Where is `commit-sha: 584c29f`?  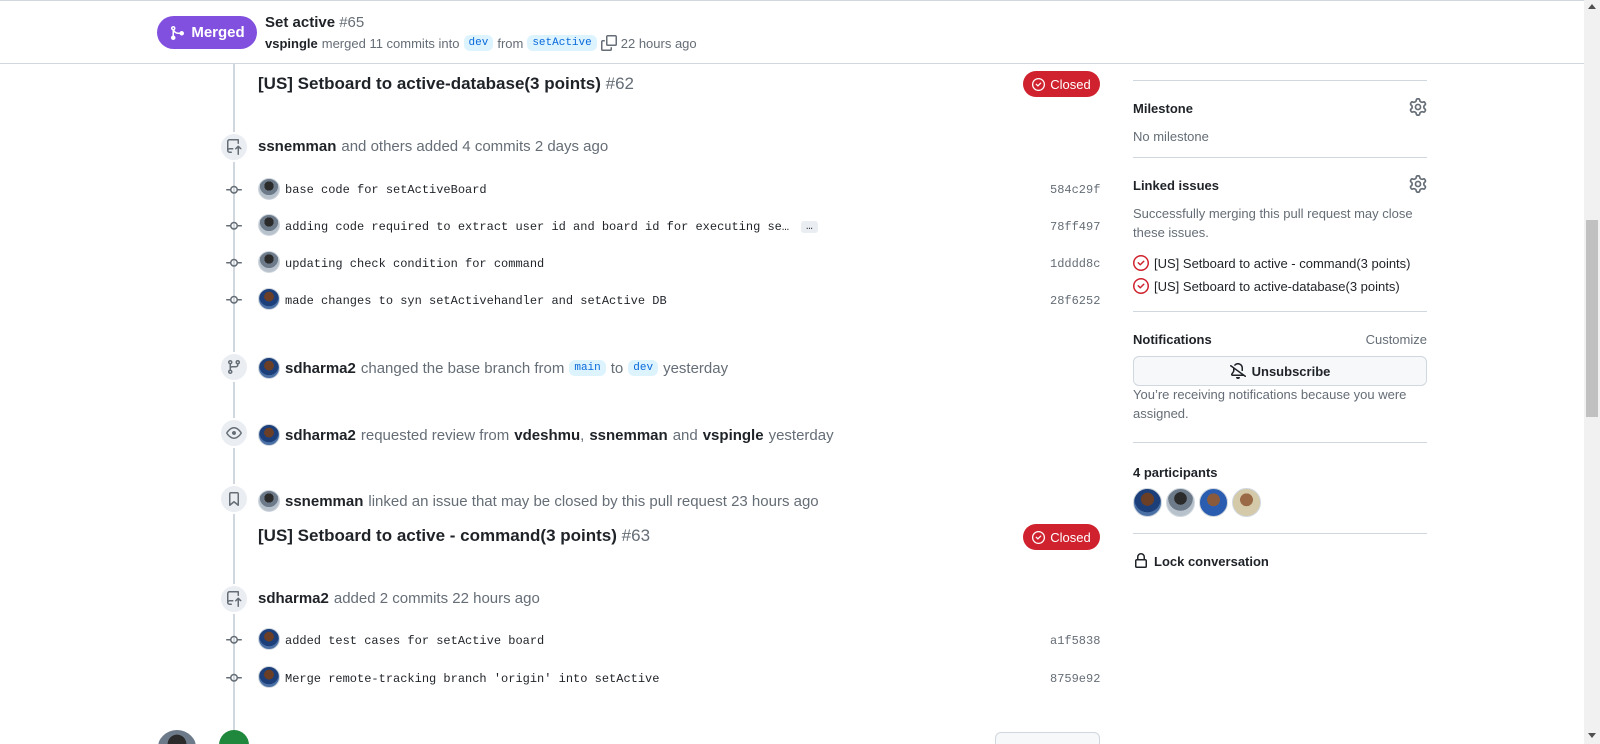
commit-sha: 584c29f is located at coordinates (1075, 190).